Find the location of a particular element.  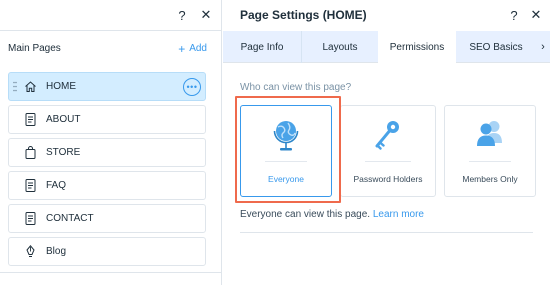

tabs-scroll-right-icon: › is located at coordinates (543, 47).